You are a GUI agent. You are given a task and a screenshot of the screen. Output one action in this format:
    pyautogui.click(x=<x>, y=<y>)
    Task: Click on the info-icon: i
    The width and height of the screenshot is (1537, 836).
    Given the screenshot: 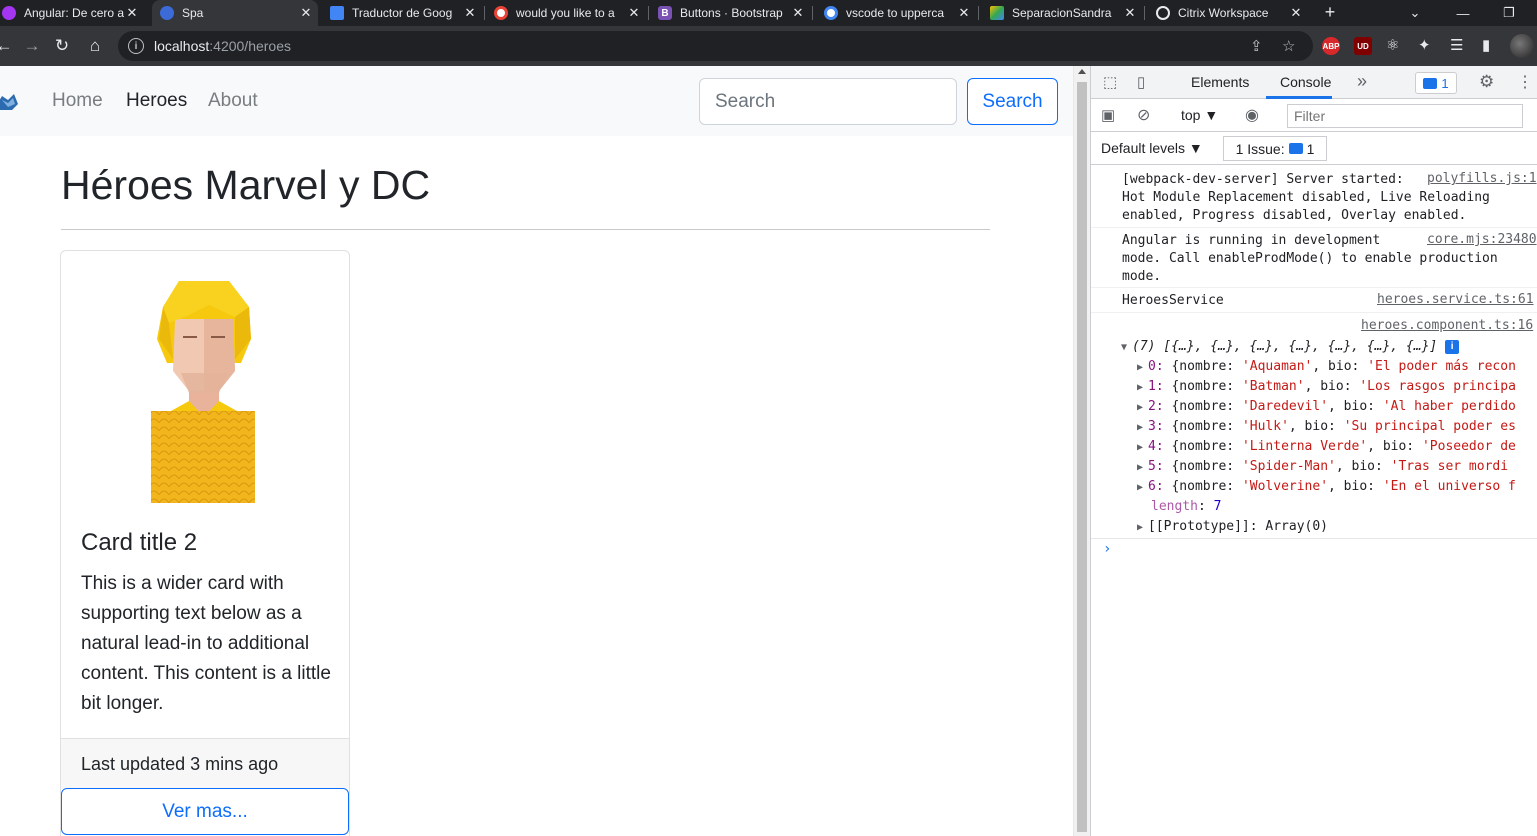 What is the action you would take?
    pyautogui.click(x=1452, y=346)
    